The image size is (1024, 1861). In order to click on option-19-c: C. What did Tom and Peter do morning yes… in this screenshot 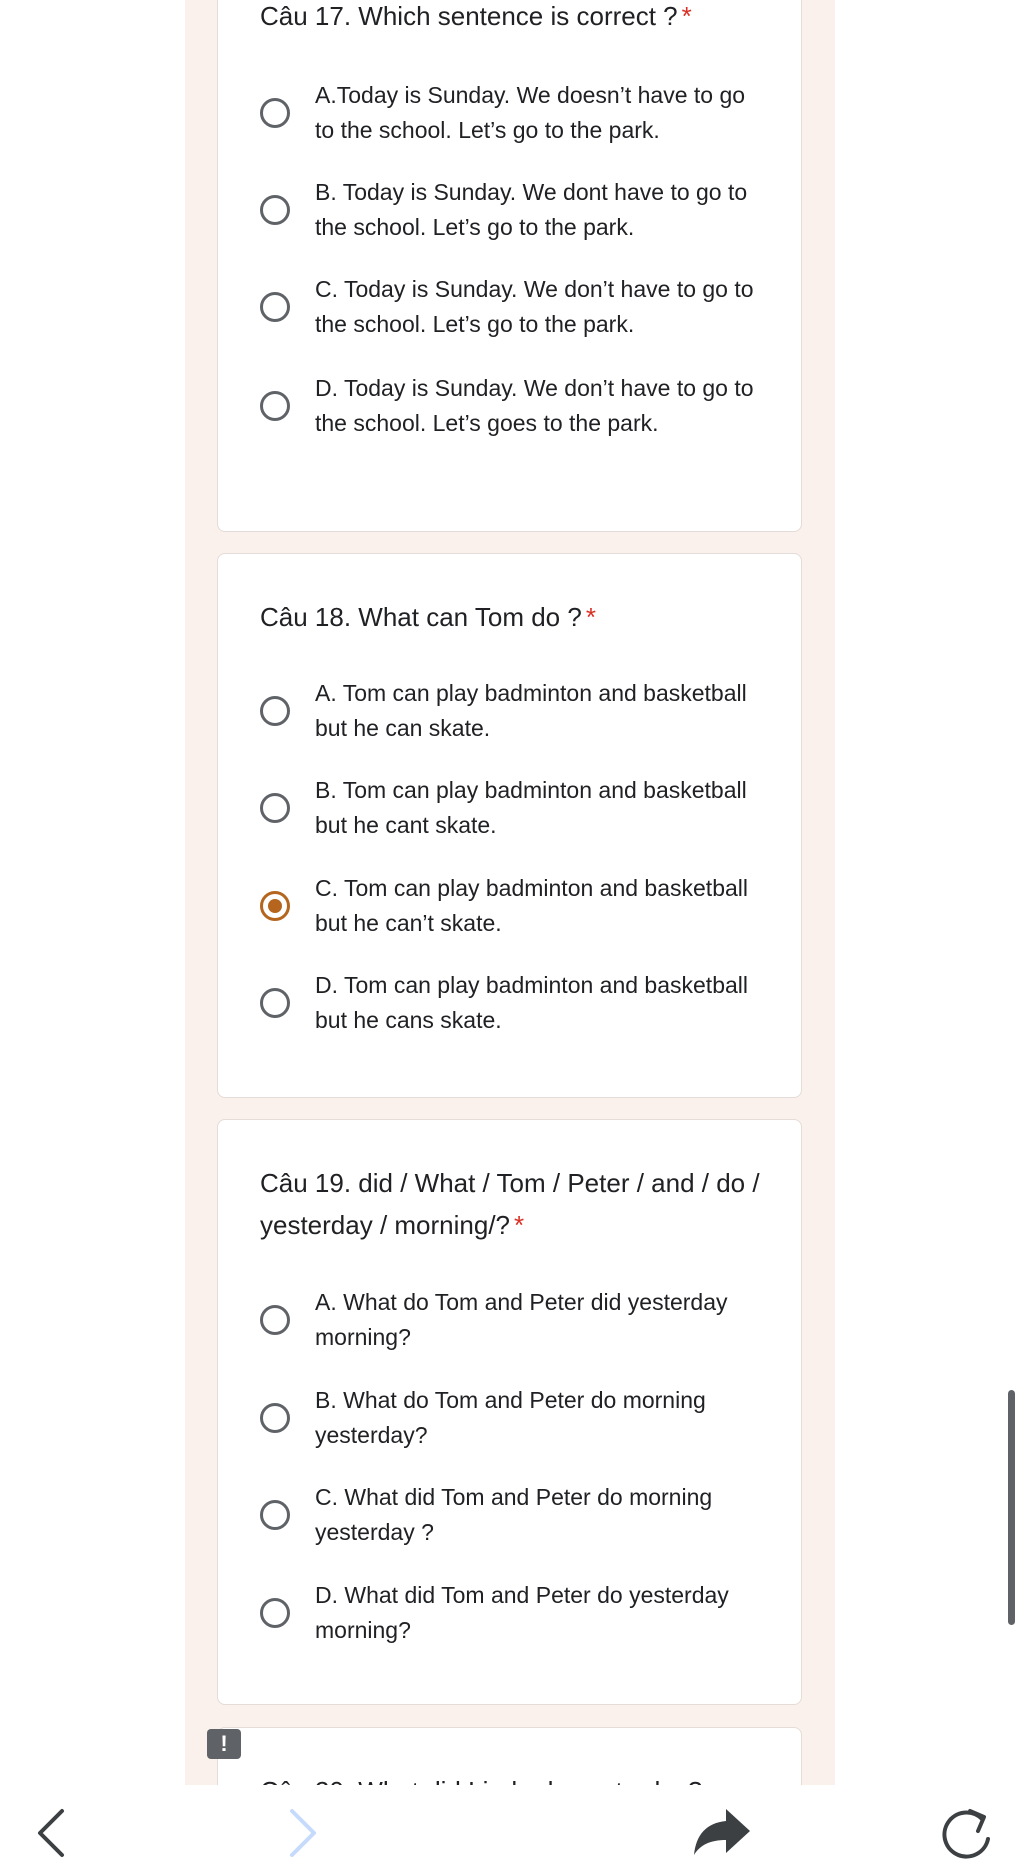, I will do `click(520, 1515)`.